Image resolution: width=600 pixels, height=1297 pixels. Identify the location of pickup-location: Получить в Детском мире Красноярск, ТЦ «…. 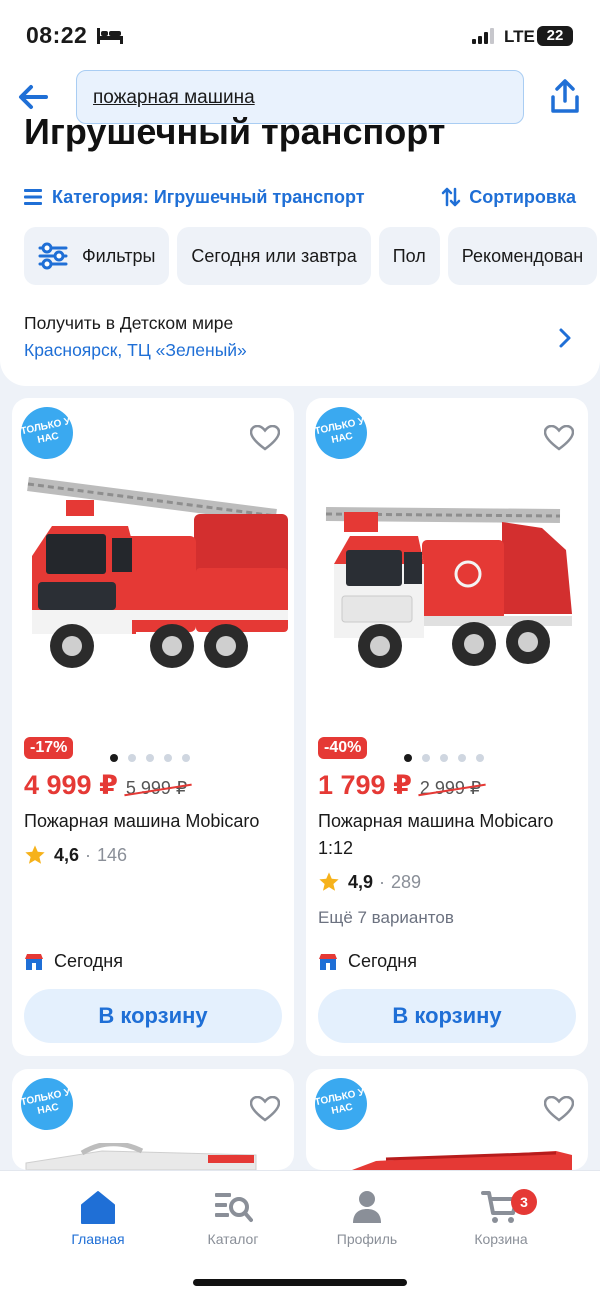
(300, 339).